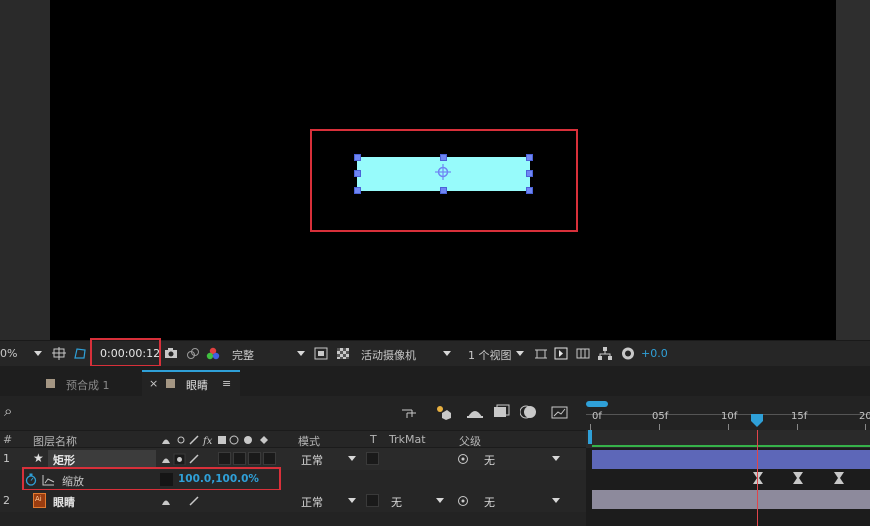 The image size is (870, 526). Describe the element at coordinates (6, 500) in the screenshot. I see `layer-index: 2` at that location.